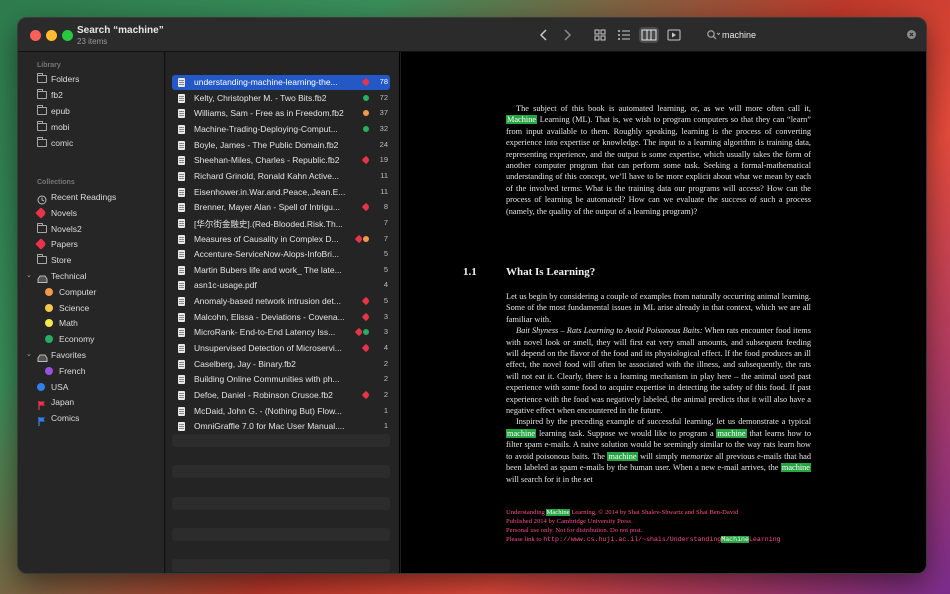 The image size is (950, 594). Describe the element at coordinates (91, 95) in the screenshot. I see `sidebar-item-fb2: fb2` at that location.